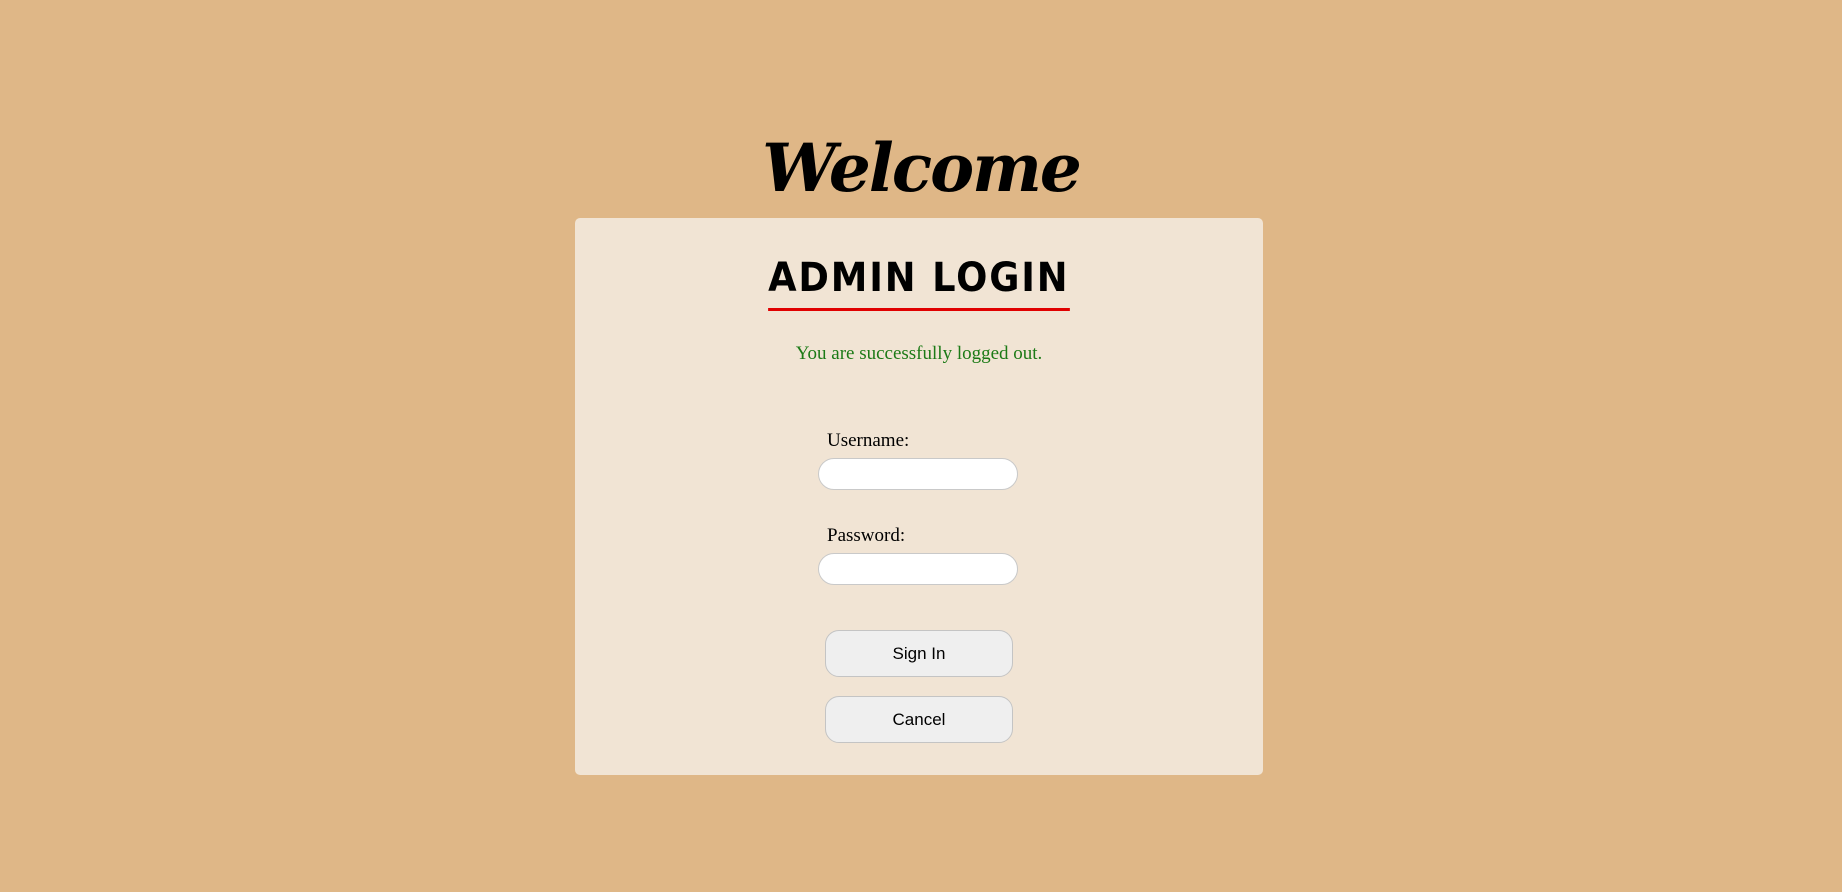  What do you see at coordinates (918, 569) in the screenshot?
I see `password-input` at bounding box center [918, 569].